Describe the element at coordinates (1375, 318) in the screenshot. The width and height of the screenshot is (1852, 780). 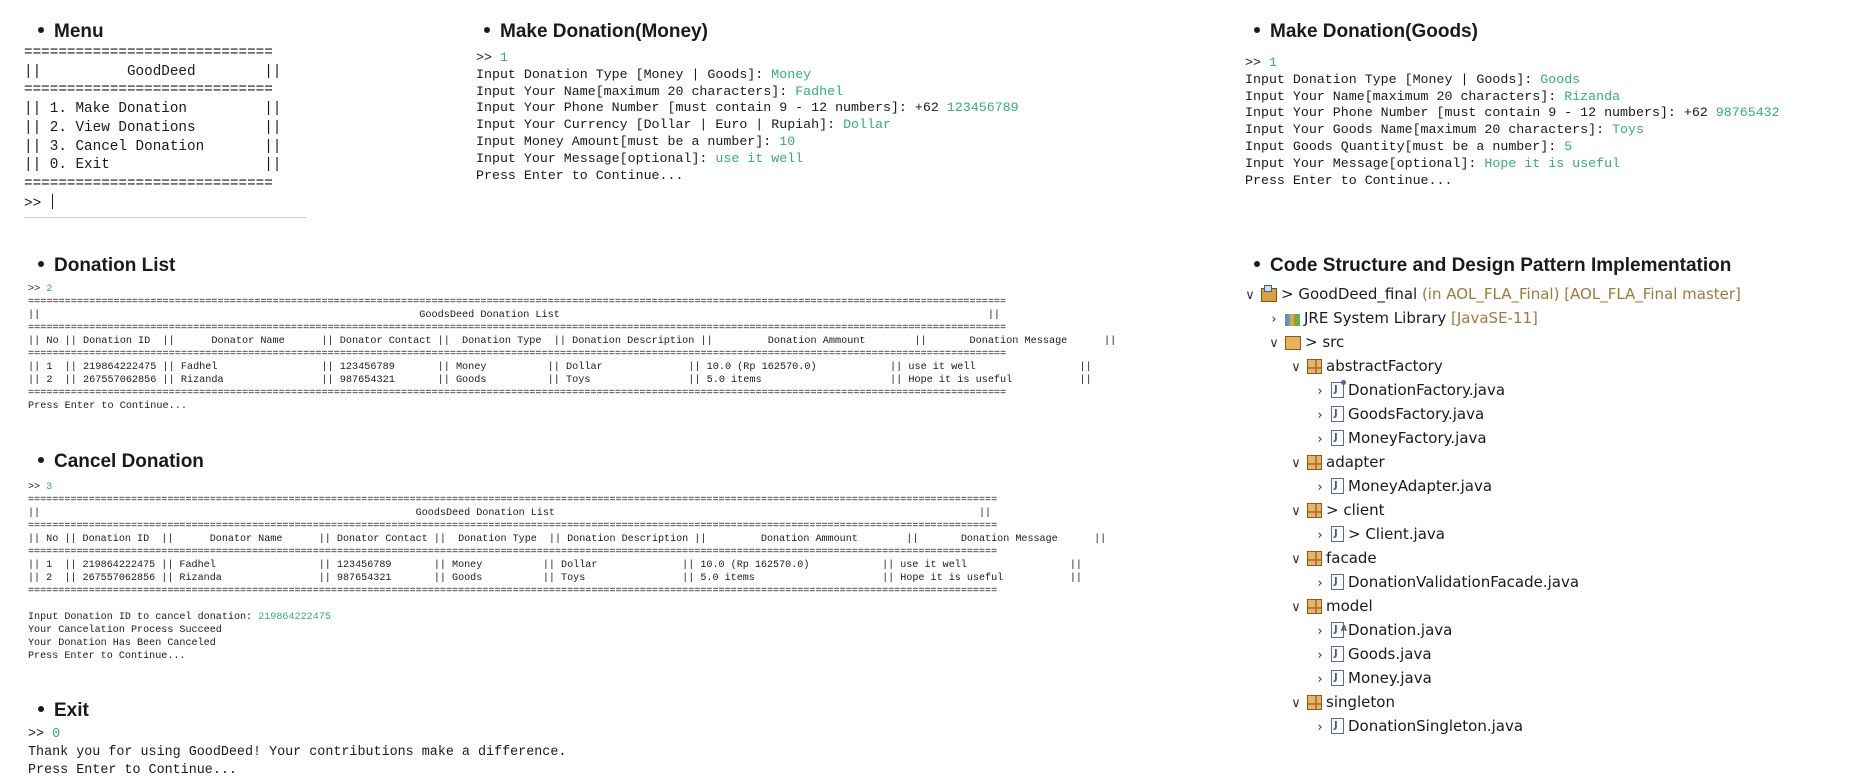
I see `tree-label: JRE System Library` at that location.